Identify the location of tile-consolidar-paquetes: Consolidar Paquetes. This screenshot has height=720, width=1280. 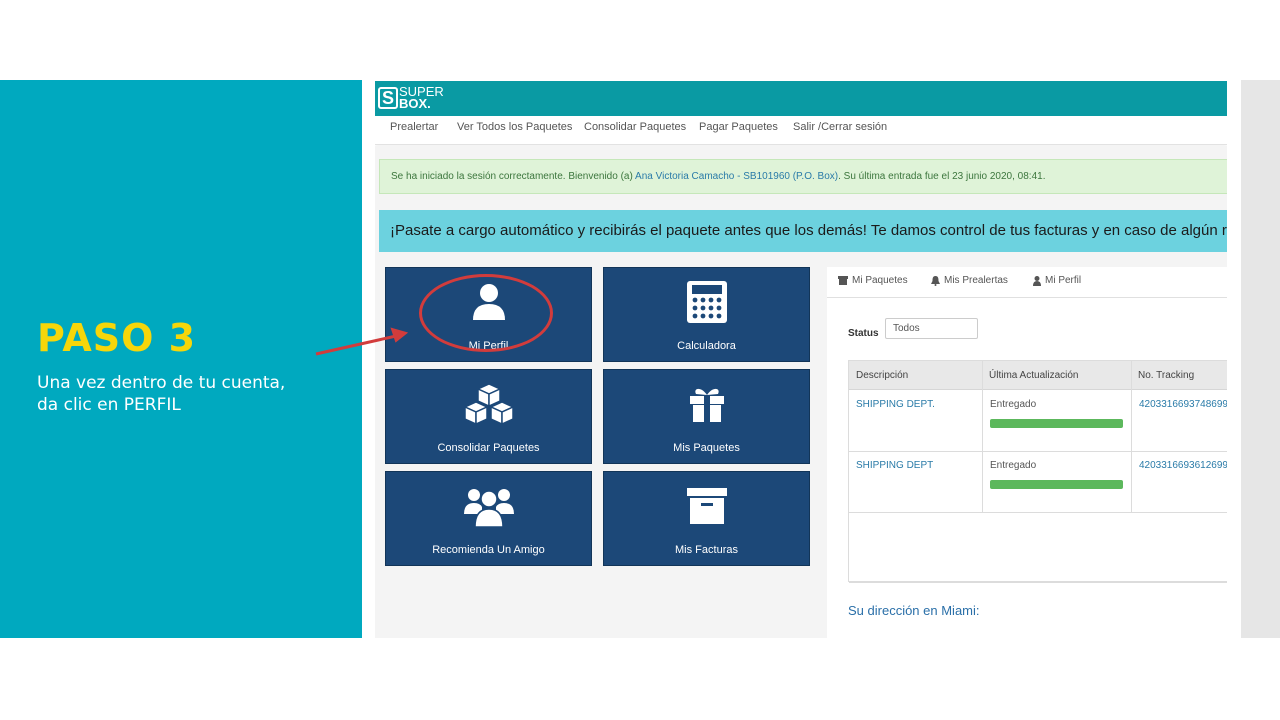
(488, 416).